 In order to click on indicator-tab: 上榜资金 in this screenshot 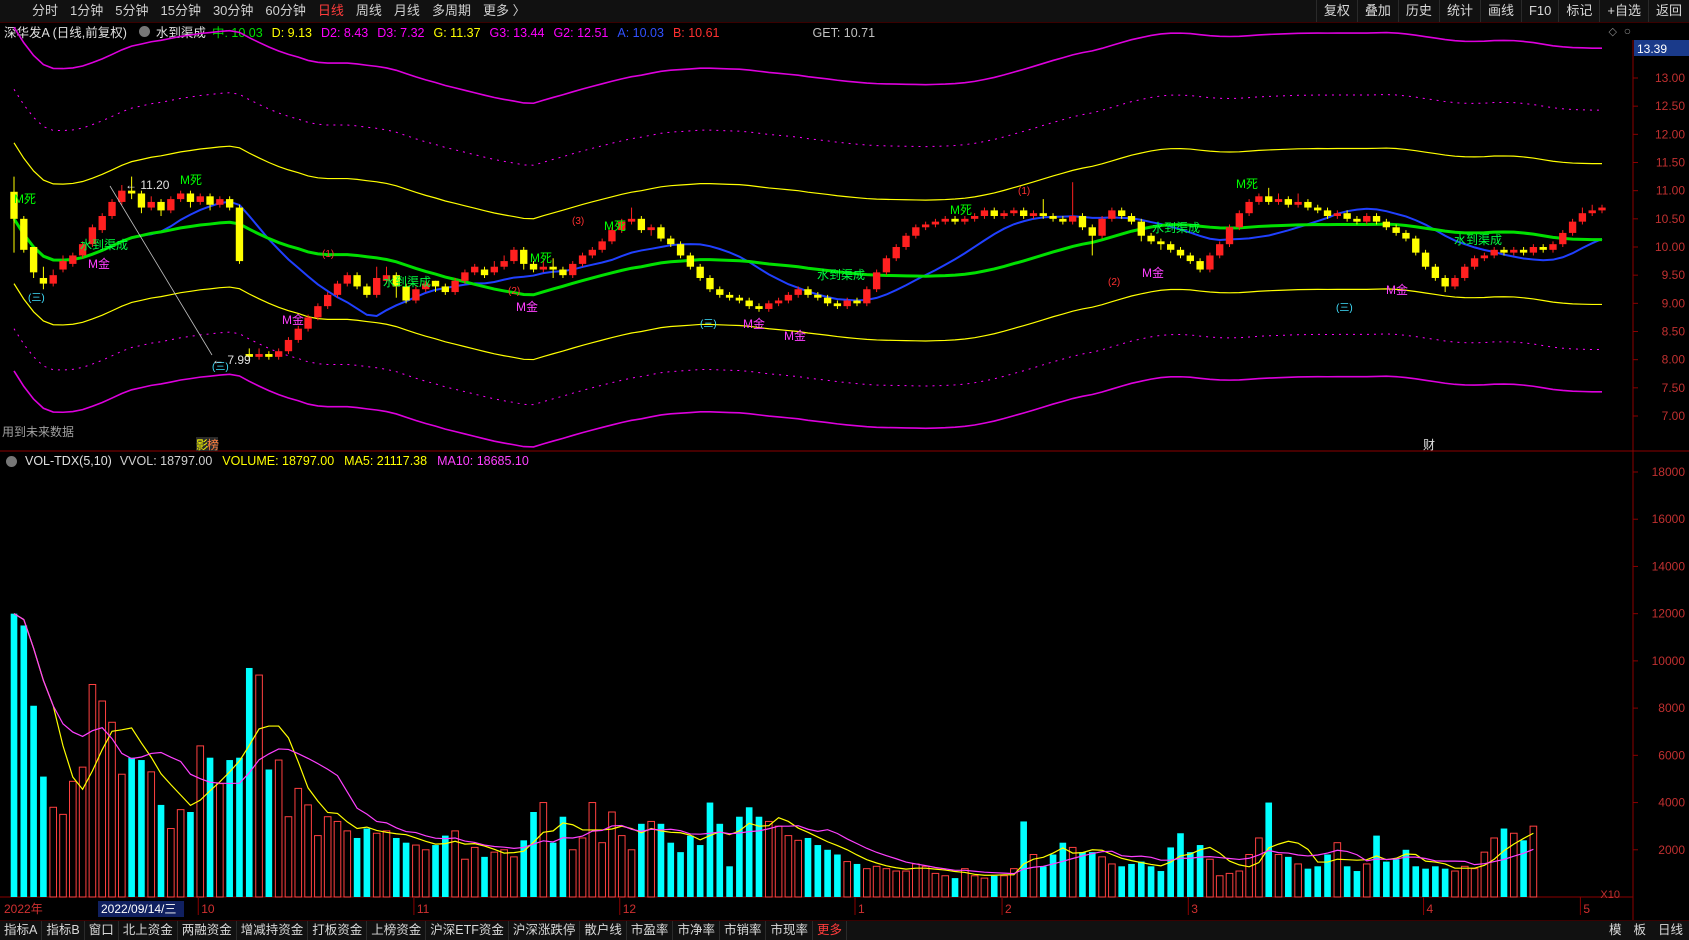, I will do `click(397, 930)`.